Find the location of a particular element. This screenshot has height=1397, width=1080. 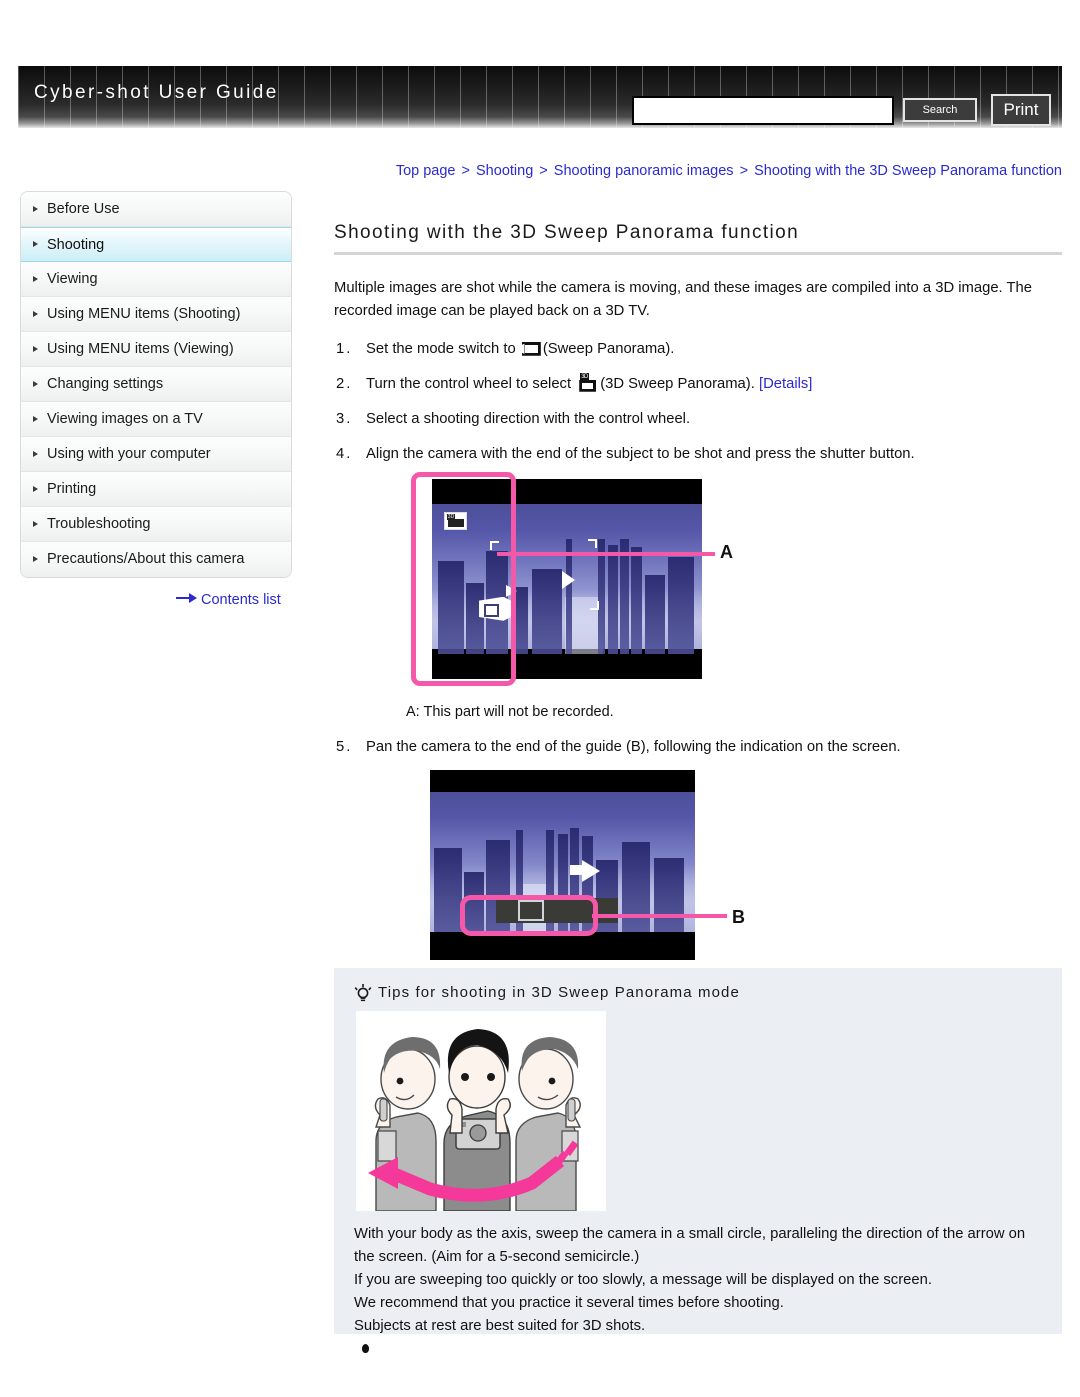

app-title: Cyber-shot User Guide is located at coordinates (156, 92).